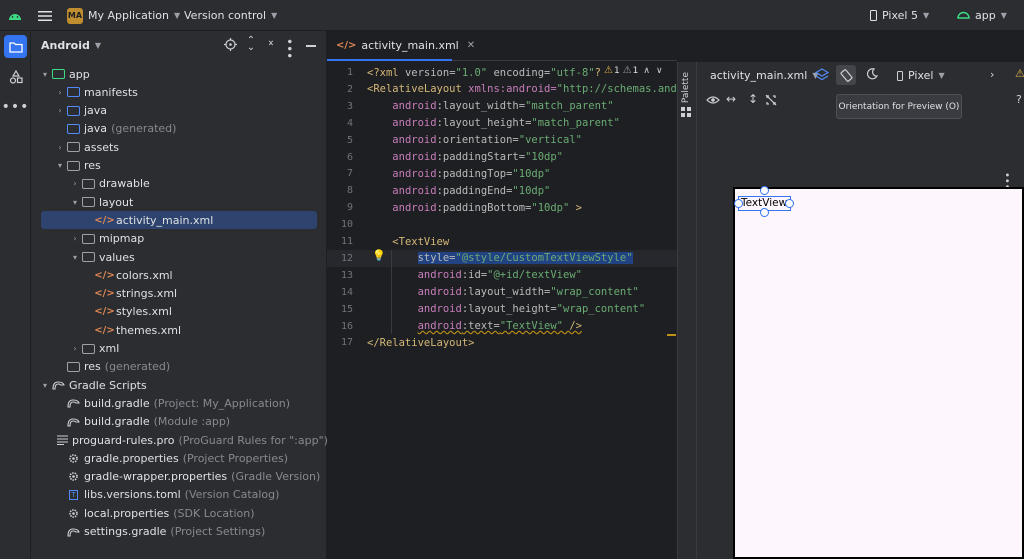 The height and width of the screenshot is (559, 1024). What do you see at coordinates (502, 326) in the screenshot?
I see `code-line: 16 android:text="TextView" />` at bounding box center [502, 326].